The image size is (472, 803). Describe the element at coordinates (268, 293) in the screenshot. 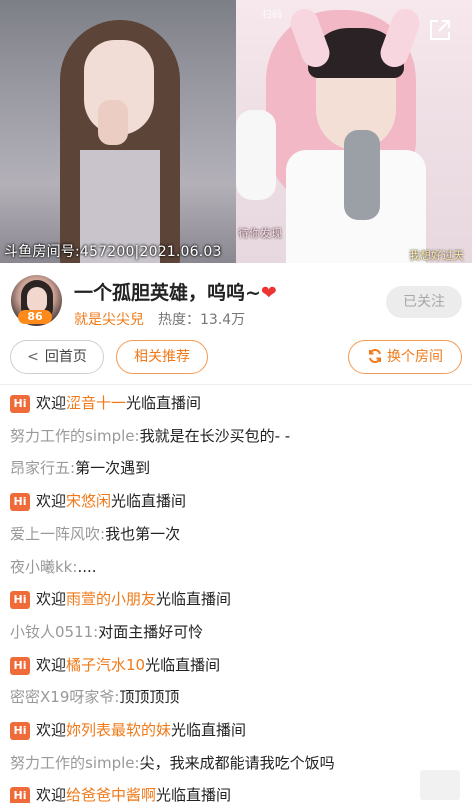

I see `heart-icon: ❤` at that location.